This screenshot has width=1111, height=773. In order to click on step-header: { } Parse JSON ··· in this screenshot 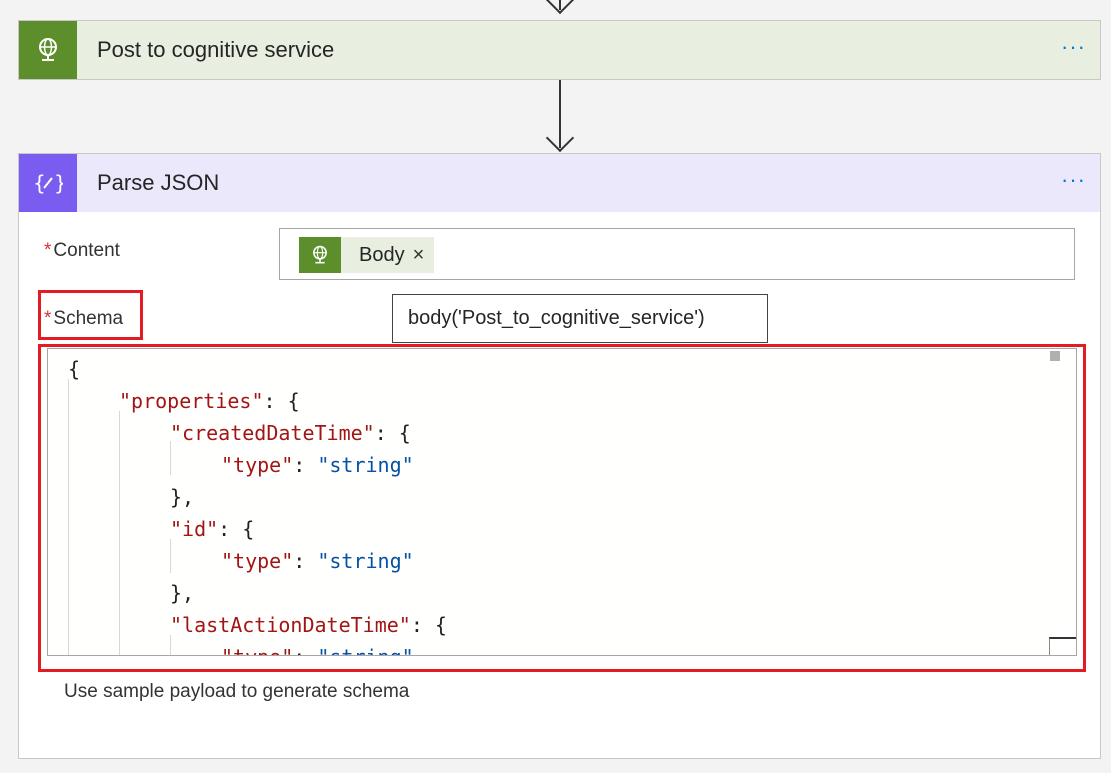, I will do `click(559, 183)`.